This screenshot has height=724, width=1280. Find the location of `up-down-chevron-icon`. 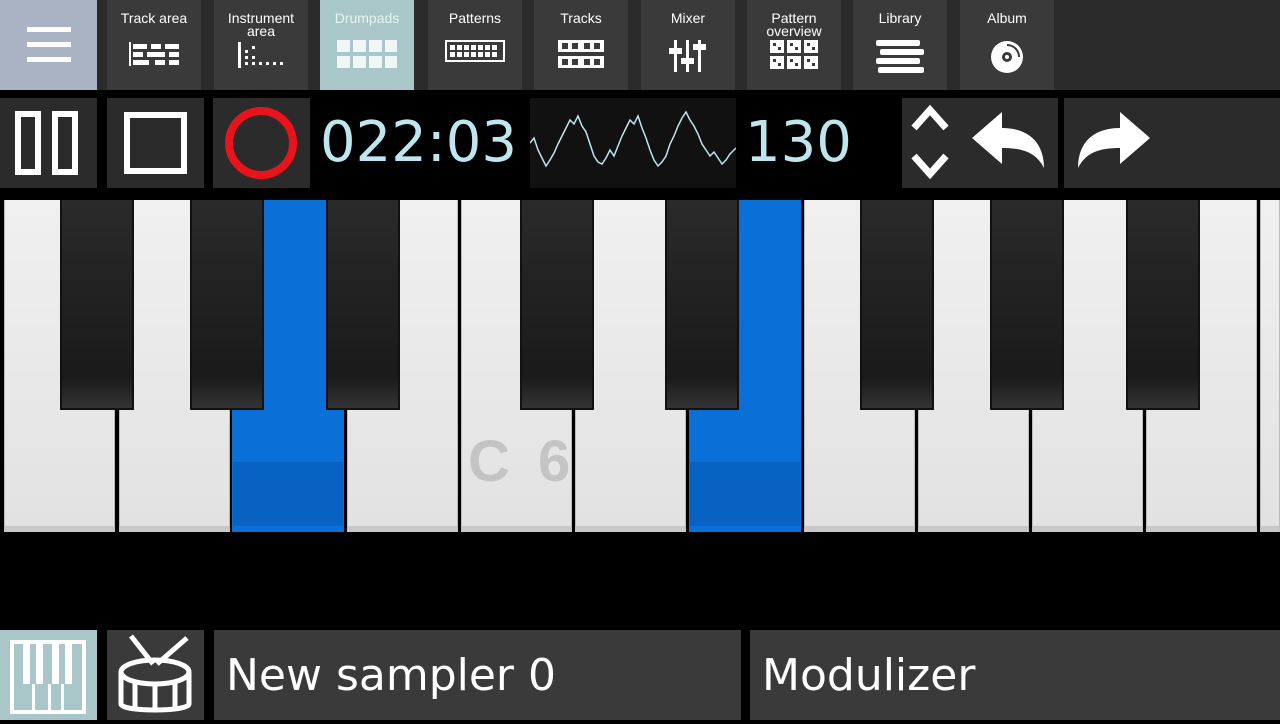

up-down-chevron-icon is located at coordinates (930, 142).